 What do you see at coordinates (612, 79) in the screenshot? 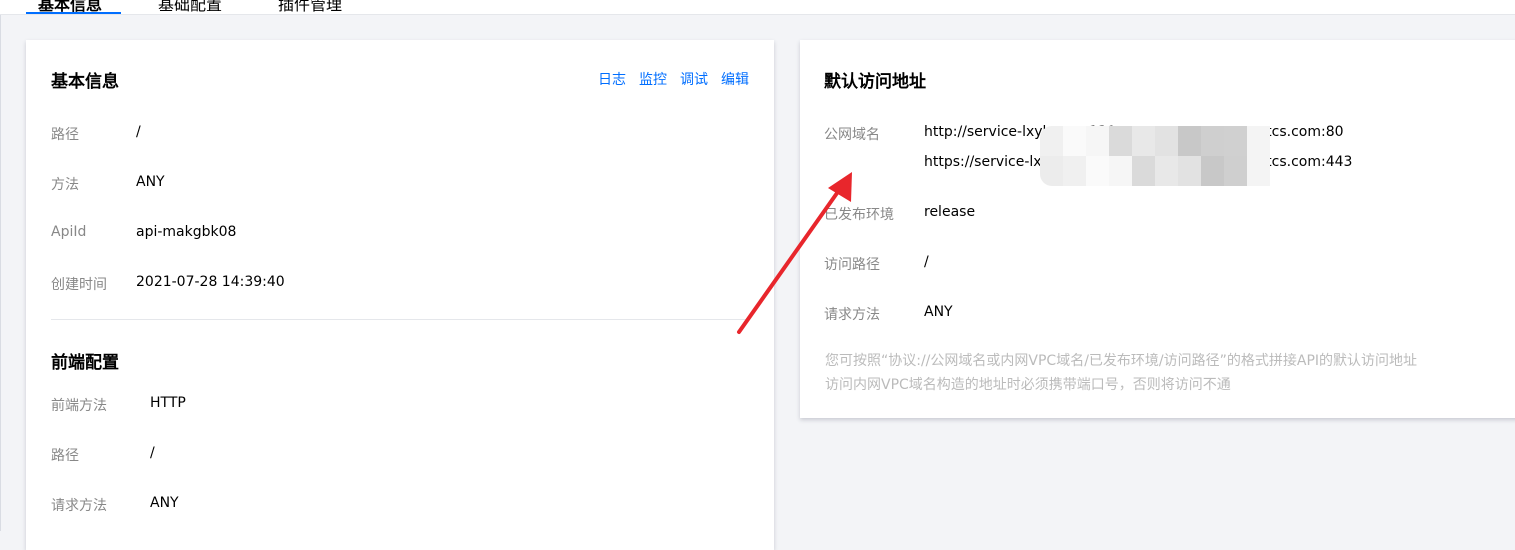
I see `log-link: 日志` at bounding box center [612, 79].